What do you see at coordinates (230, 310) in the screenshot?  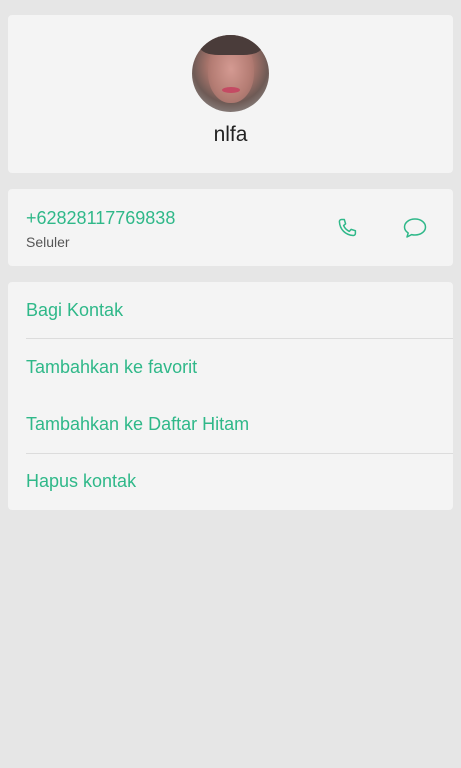 I see `share-contact-button: Bagi Kontak` at bounding box center [230, 310].